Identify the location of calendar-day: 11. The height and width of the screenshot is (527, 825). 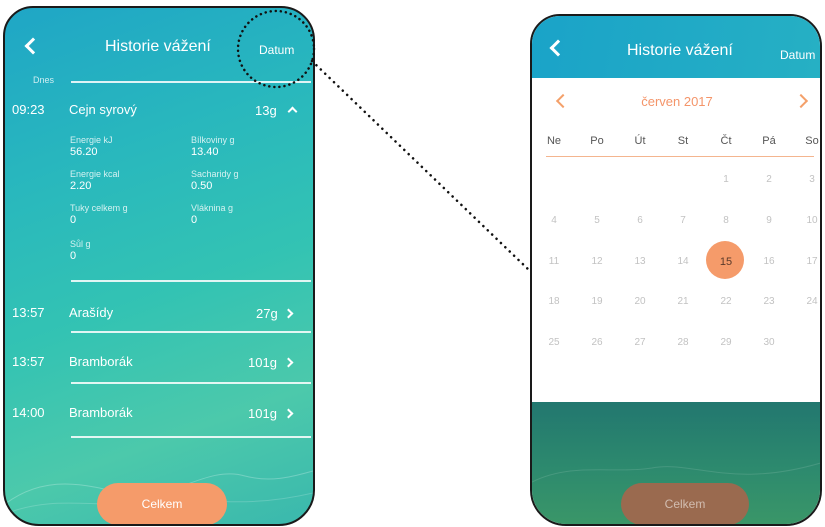
(554, 261).